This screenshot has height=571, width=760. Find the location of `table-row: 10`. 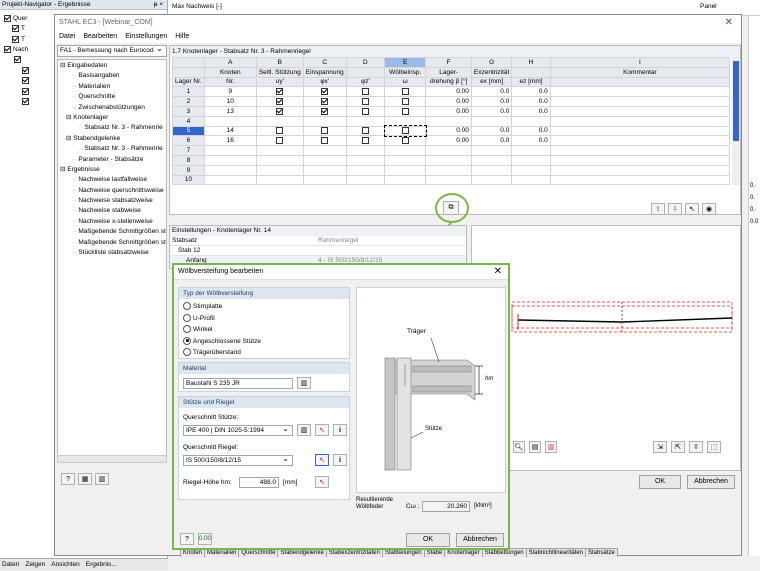

table-row: 10 is located at coordinates (451, 180).